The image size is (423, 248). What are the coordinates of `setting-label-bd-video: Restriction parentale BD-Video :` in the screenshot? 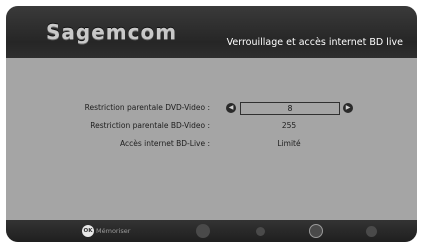 It's located at (150, 125).